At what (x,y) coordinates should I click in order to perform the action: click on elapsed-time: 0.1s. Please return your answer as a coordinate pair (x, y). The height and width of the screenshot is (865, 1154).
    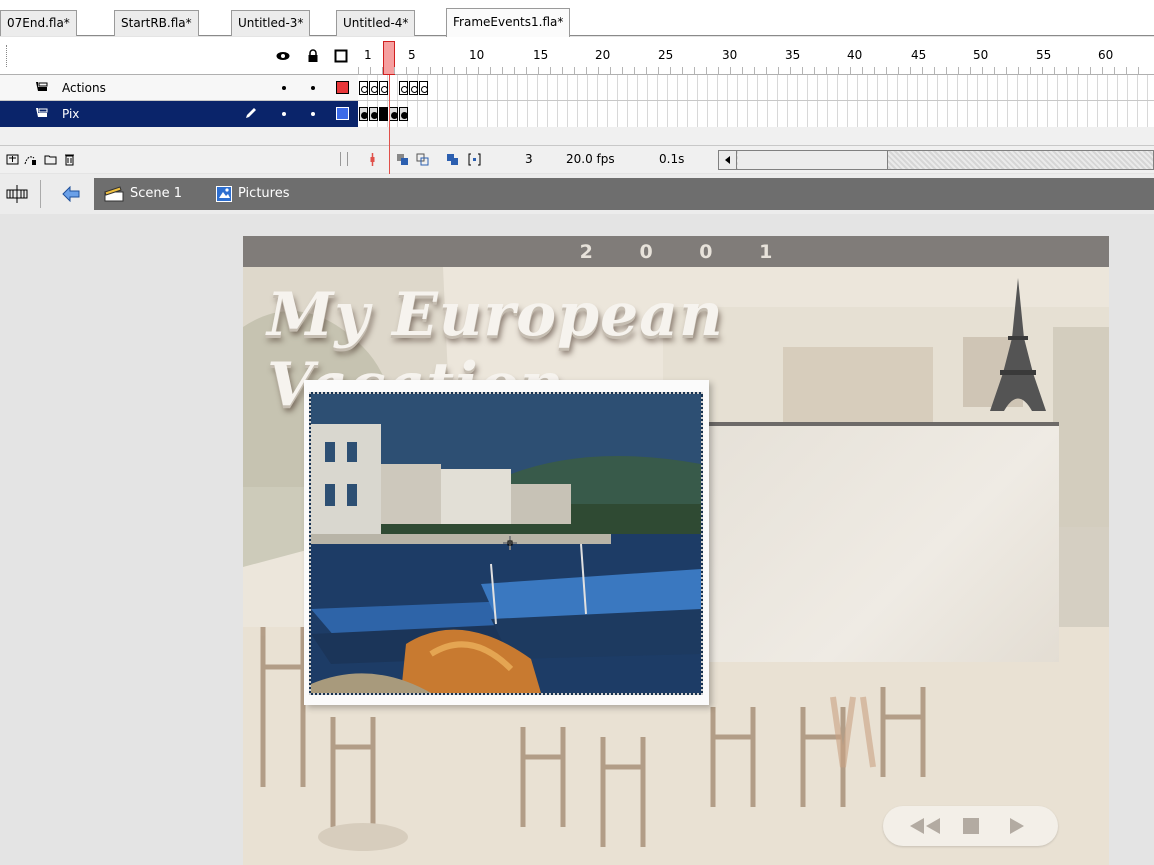
    Looking at the image, I should click on (672, 159).